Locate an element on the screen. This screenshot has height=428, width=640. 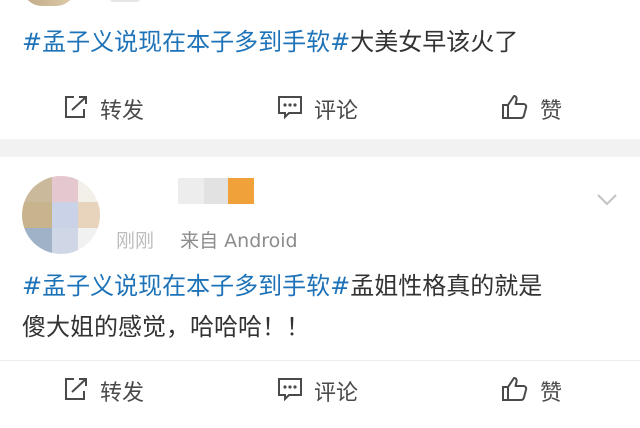
divider is located at coordinates (320, 360).